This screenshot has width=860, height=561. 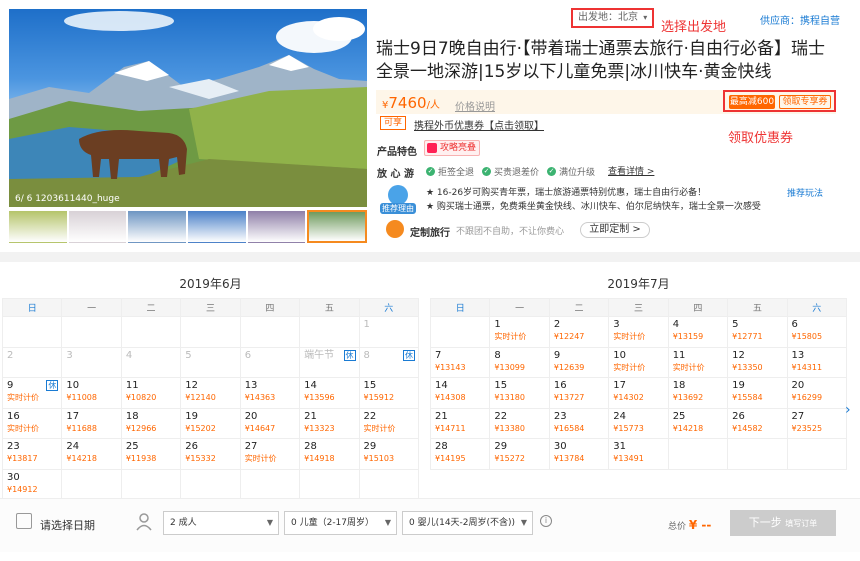 What do you see at coordinates (519, 393) in the screenshot?
I see `calendar-day: 15 ¥13180` at bounding box center [519, 393].